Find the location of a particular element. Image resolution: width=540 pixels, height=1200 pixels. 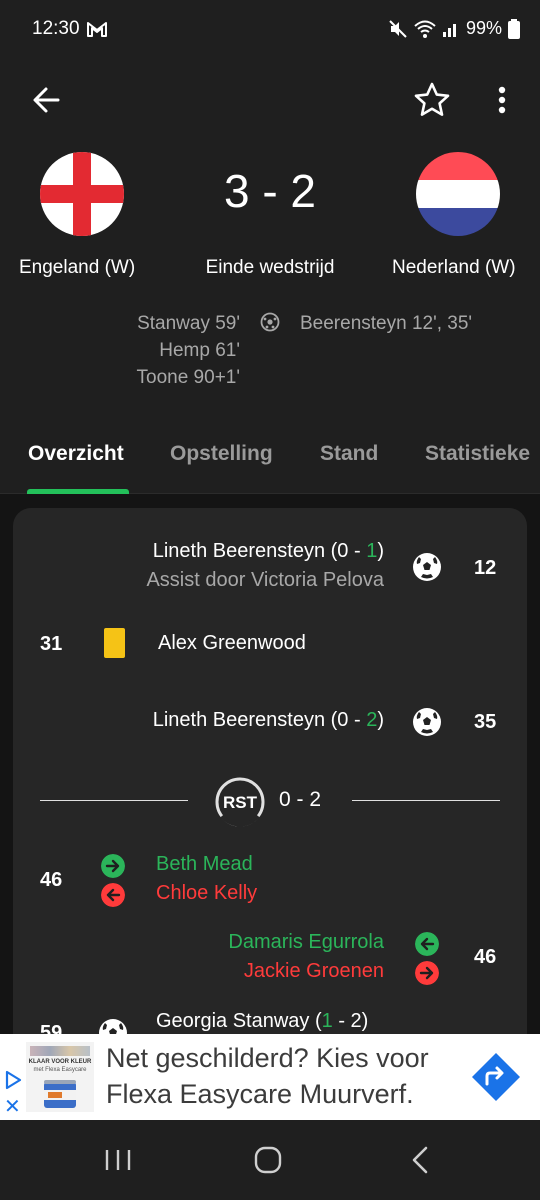

sub-in-player: Damaris Egurrola is located at coordinates (306, 942).